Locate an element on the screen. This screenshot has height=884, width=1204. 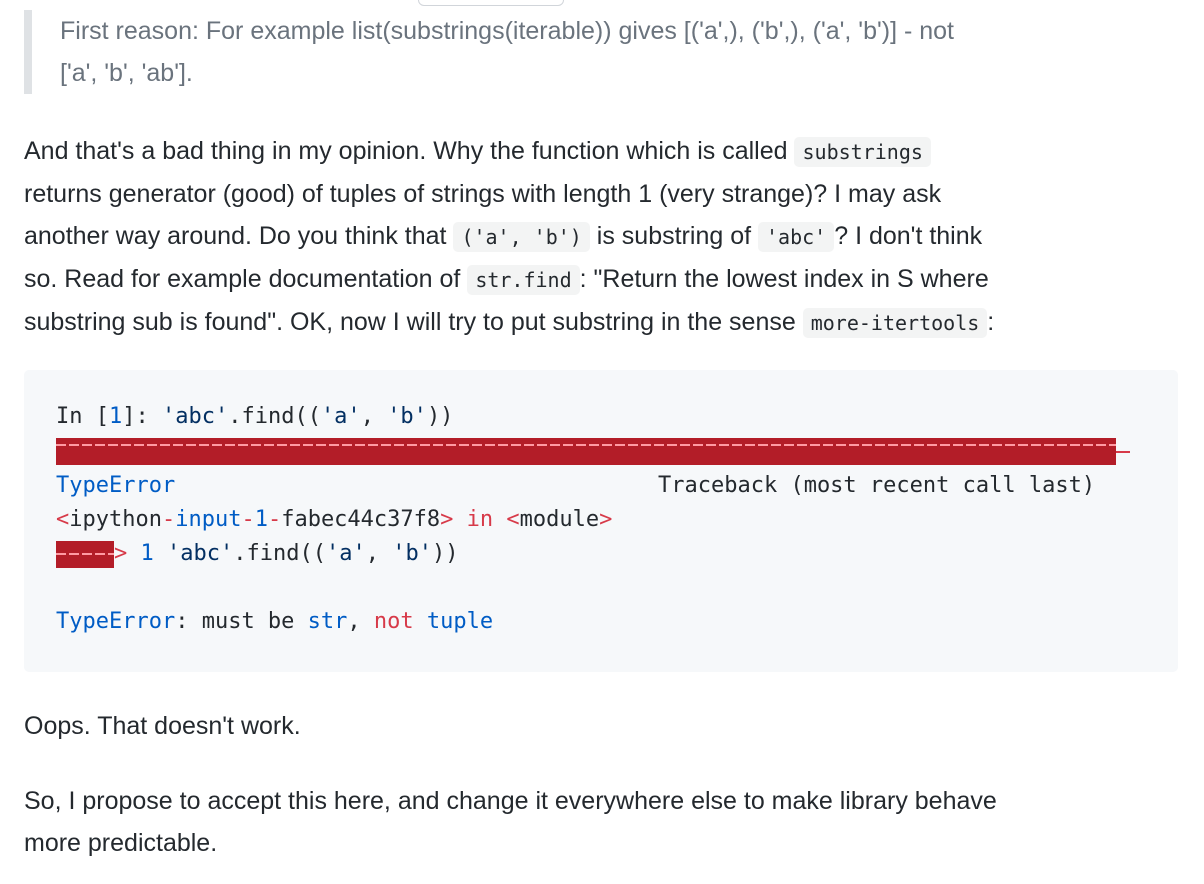
code-abc: 'abc' is located at coordinates (796, 237).